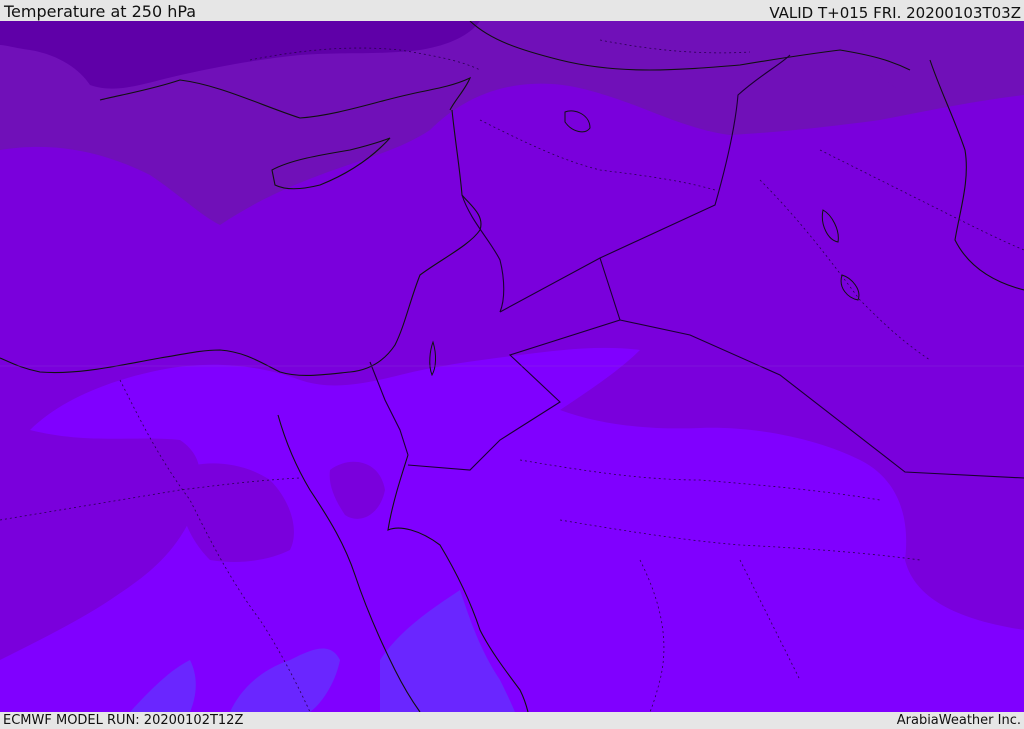 The height and width of the screenshot is (729, 1024). Describe the element at coordinates (958, 720) in the screenshot. I see `credit-label: ArabiaWeather Inc.` at that location.